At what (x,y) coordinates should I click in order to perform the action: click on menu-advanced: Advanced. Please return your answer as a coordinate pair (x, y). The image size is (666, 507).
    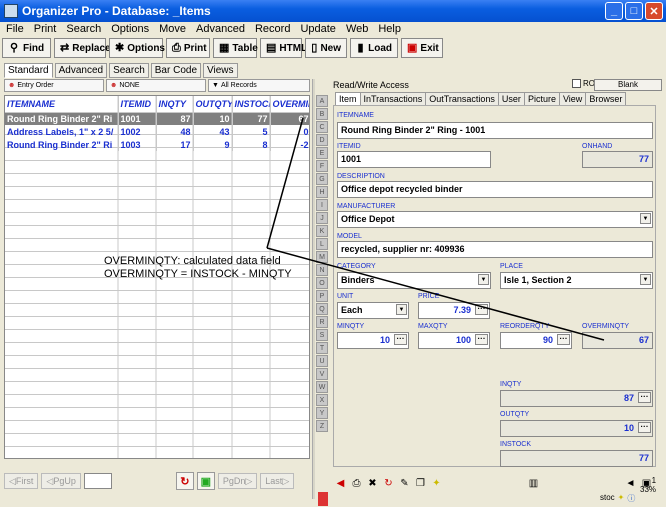
    Looking at the image, I should click on (221, 30).